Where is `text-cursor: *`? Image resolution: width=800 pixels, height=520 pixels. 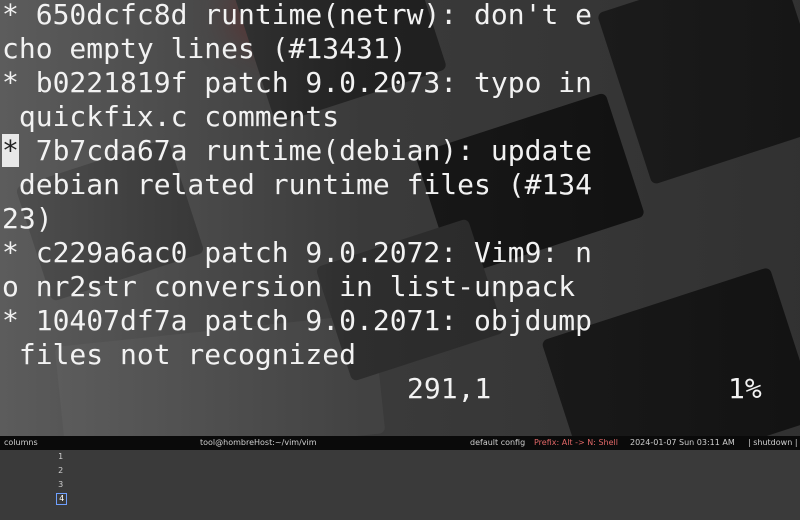 text-cursor: * is located at coordinates (10, 150).